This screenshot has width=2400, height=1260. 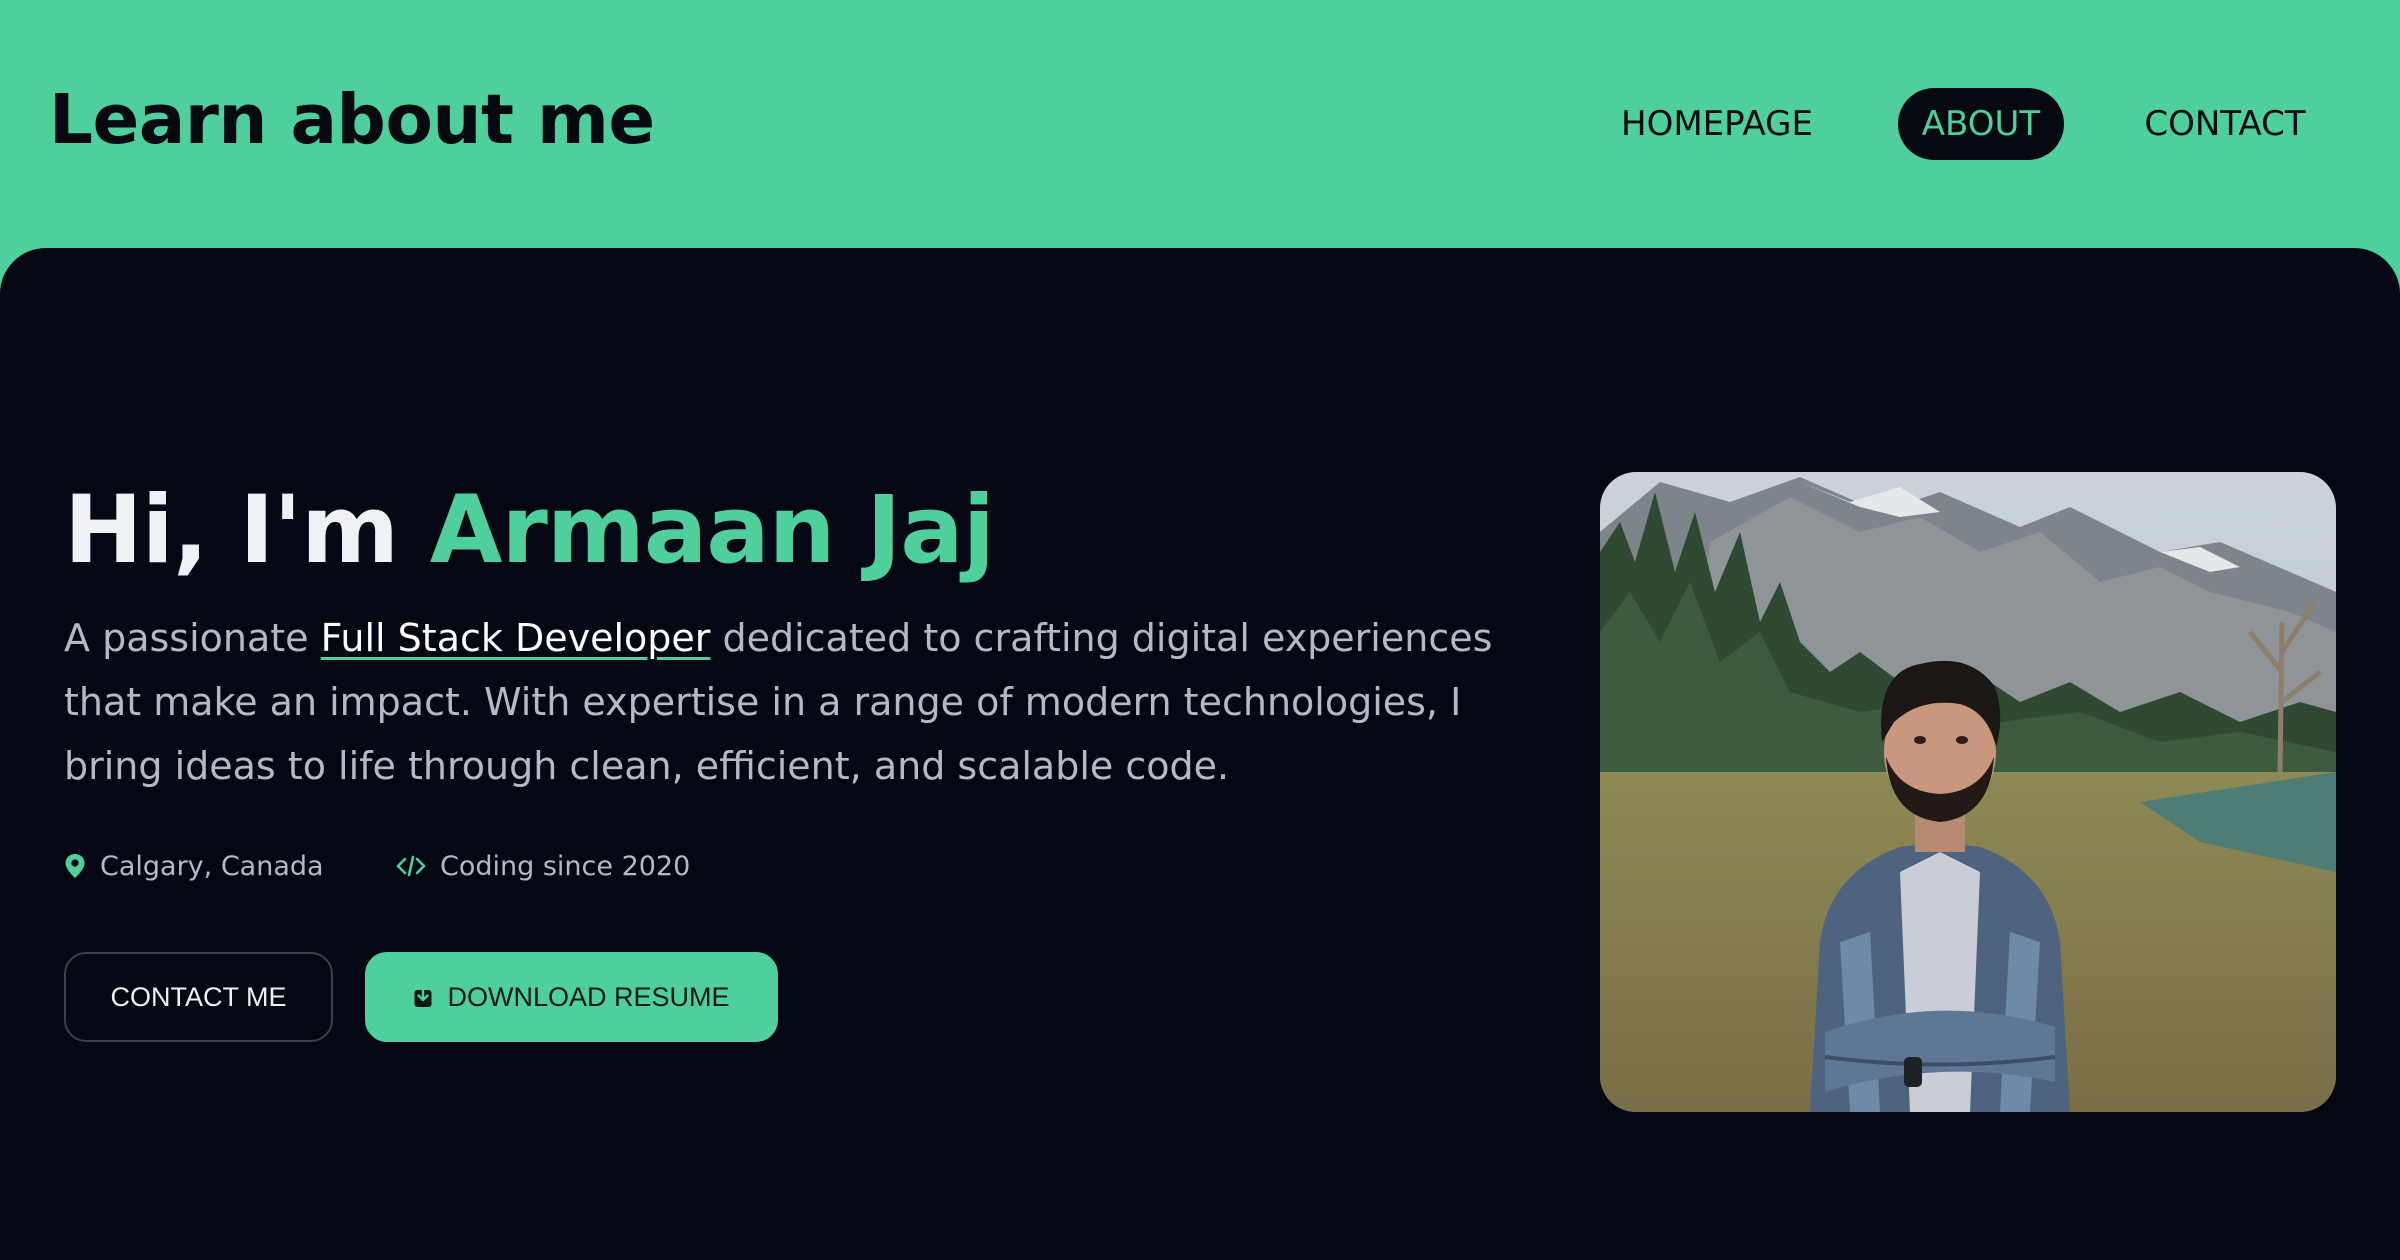 I want to click on download-resume-button: DOWNLOAD RESUME, so click(x=571, y=997).